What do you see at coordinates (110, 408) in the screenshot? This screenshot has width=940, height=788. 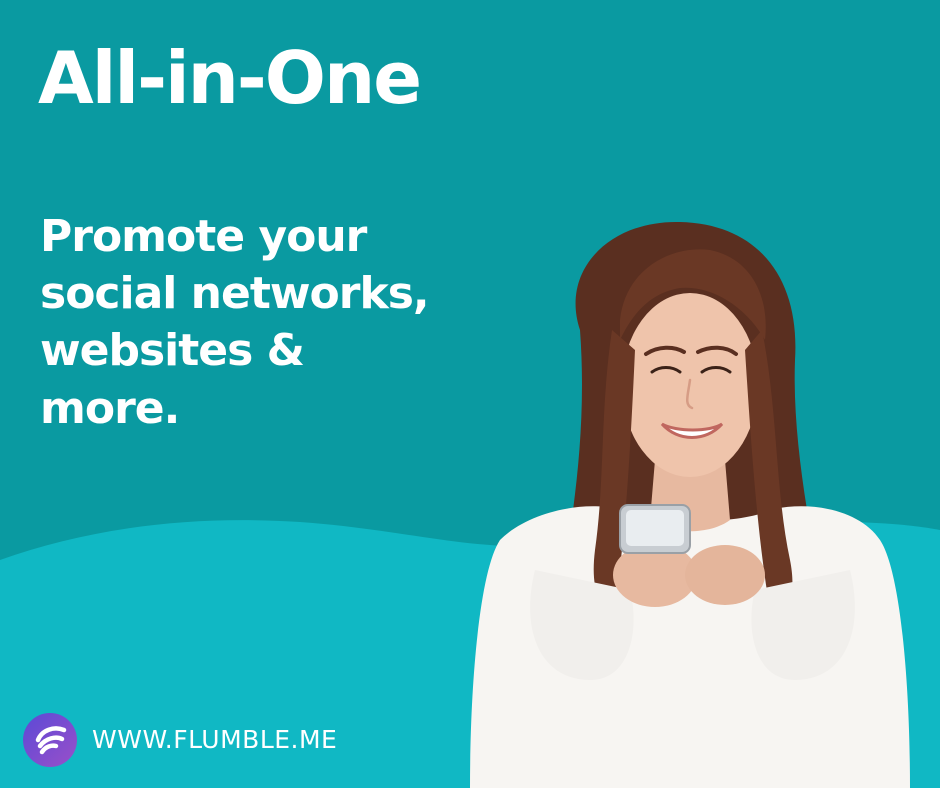 I see `subheadline-line-4: more.` at bounding box center [110, 408].